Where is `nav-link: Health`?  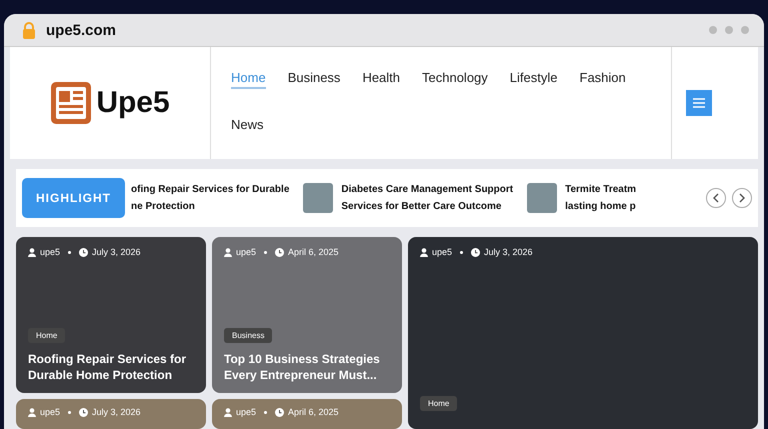 nav-link: Health is located at coordinates (381, 79).